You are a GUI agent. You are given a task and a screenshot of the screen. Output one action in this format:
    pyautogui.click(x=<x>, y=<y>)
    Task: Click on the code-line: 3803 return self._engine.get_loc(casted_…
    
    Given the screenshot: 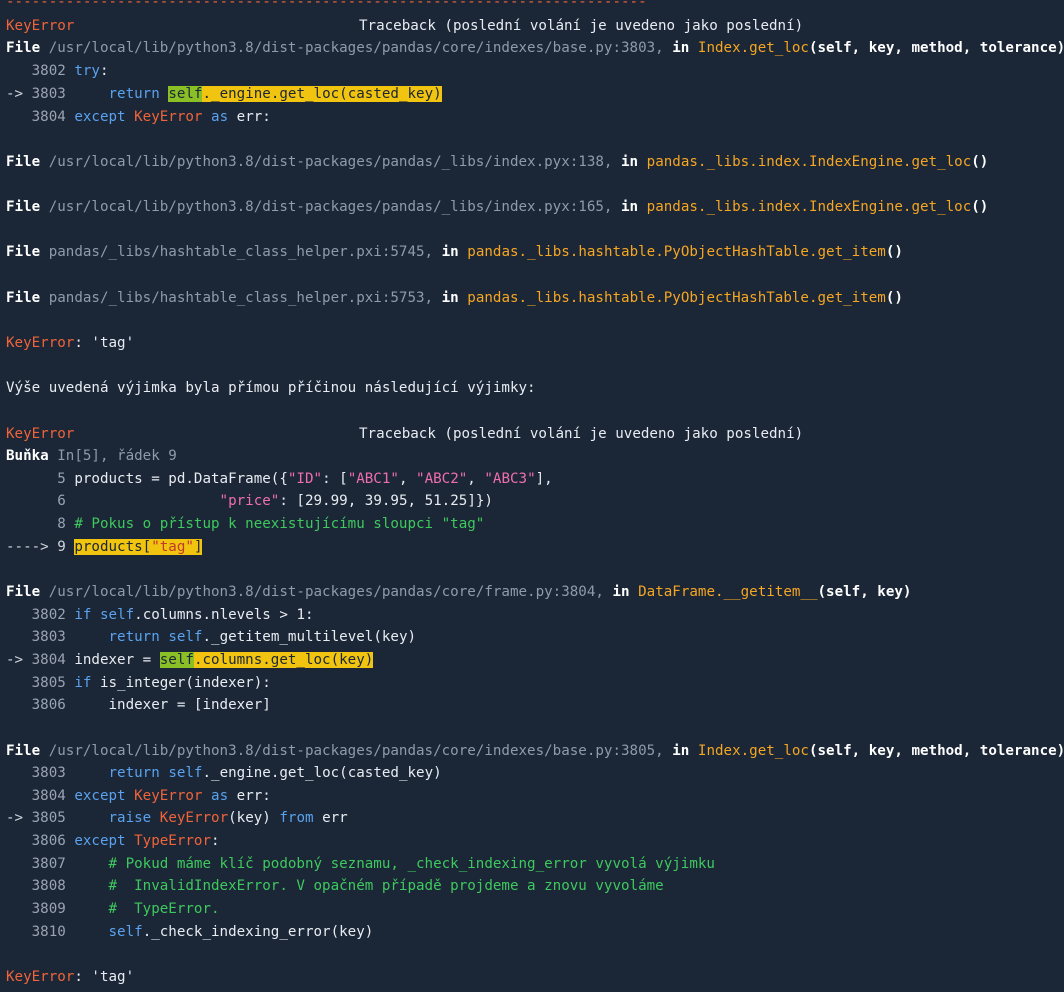 What is the action you would take?
    pyautogui.click(x=236, y=773)
    